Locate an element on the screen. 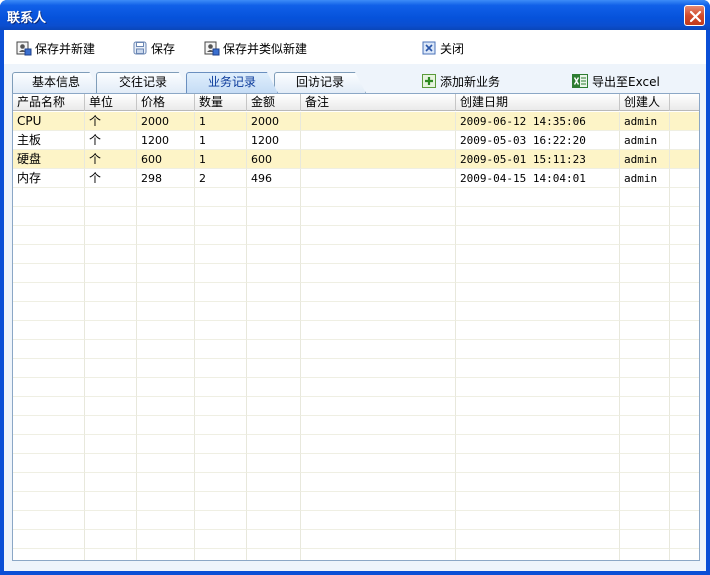  tab-contact-records: 交往记录 is located at coordinates (143, 82).